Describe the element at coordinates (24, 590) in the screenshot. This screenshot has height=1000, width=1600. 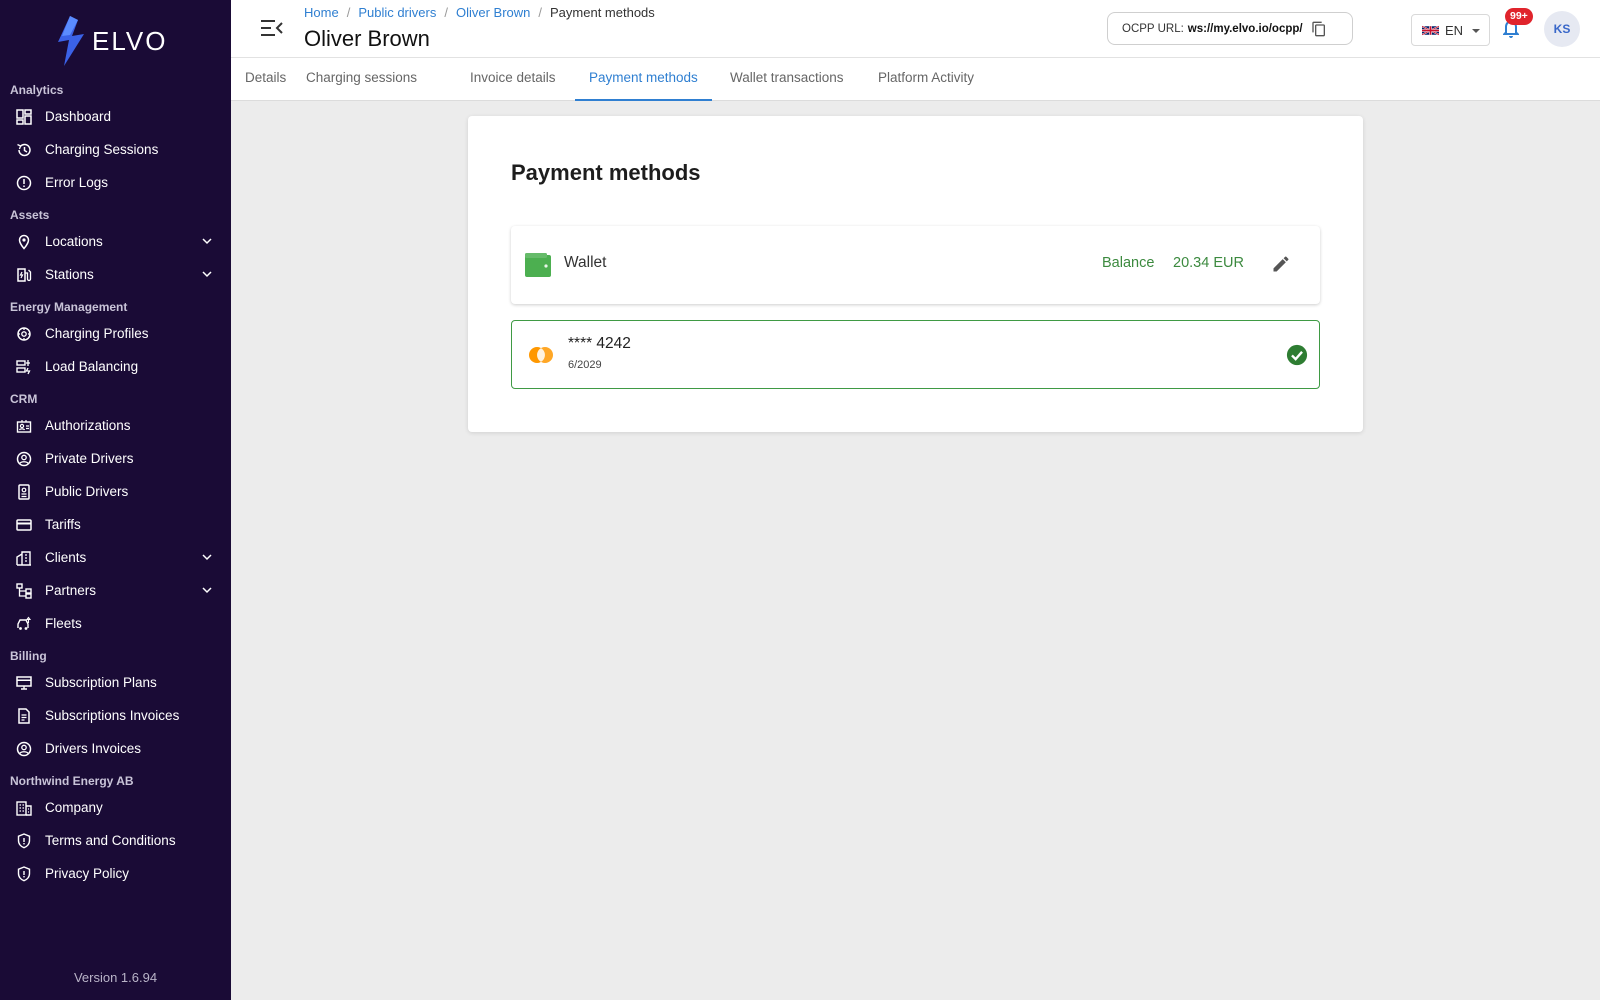
I see `hierarchy-icon` at that location.